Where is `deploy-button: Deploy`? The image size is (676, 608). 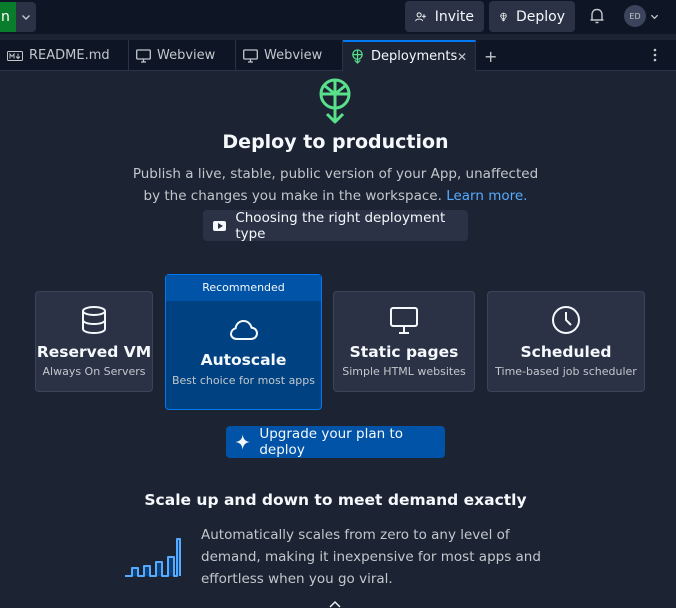 deploy-button: Deploy is located at coordinates (532, 16).